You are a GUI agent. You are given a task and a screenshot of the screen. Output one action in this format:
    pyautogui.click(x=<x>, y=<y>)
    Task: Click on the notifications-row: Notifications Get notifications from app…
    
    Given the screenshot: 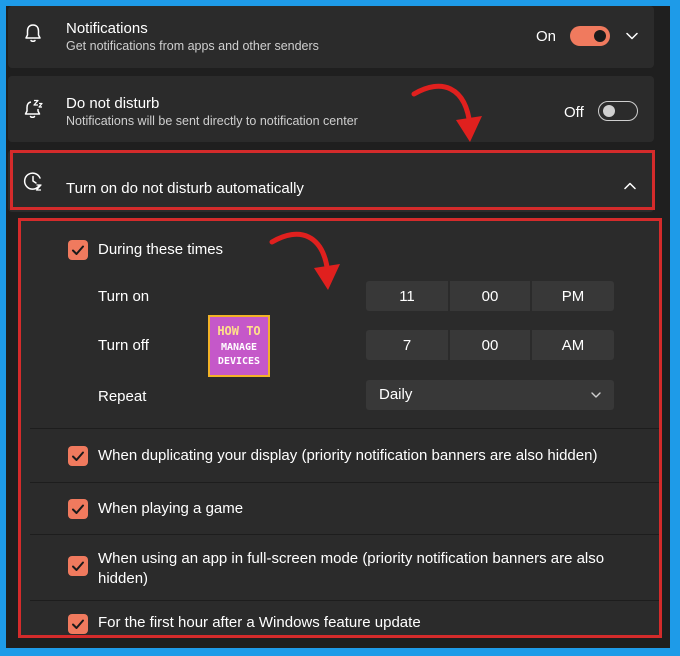 What is the action you would take?
    pyautogui.click(x=331, y=37)
    